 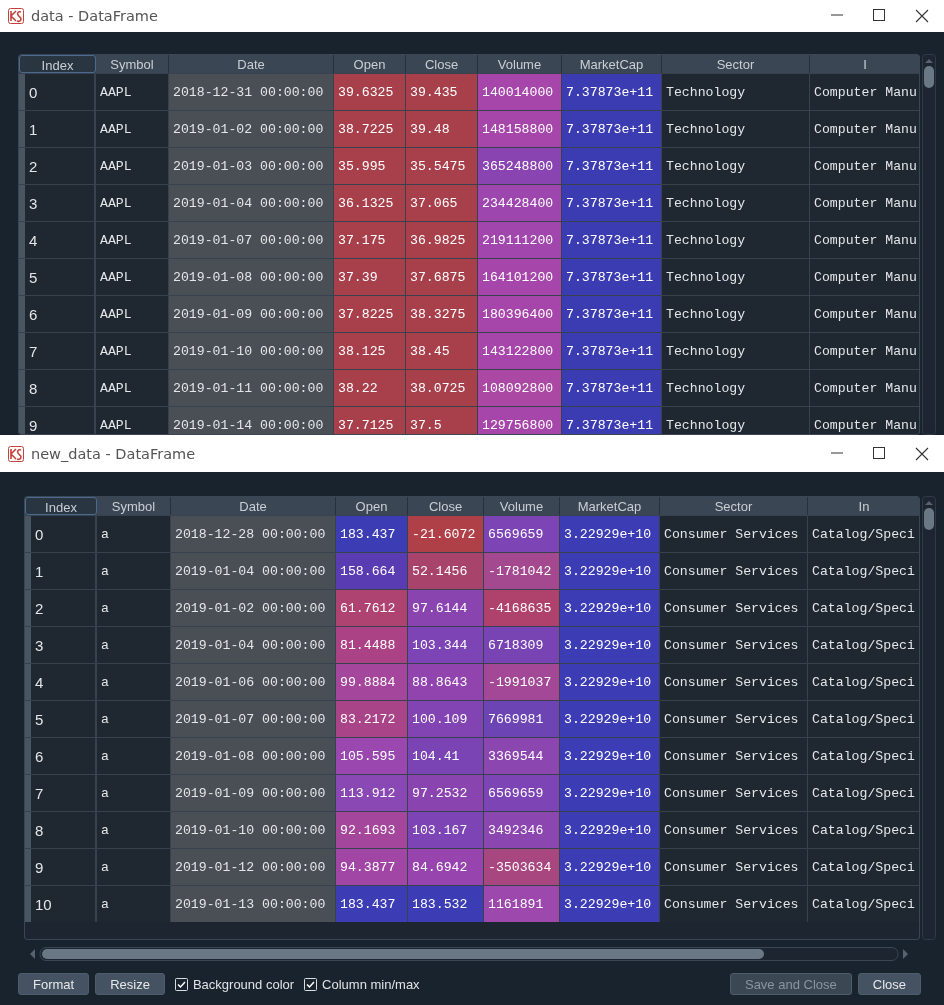 I want to click on table-cell: 104.41, so click(x=446, y=756).